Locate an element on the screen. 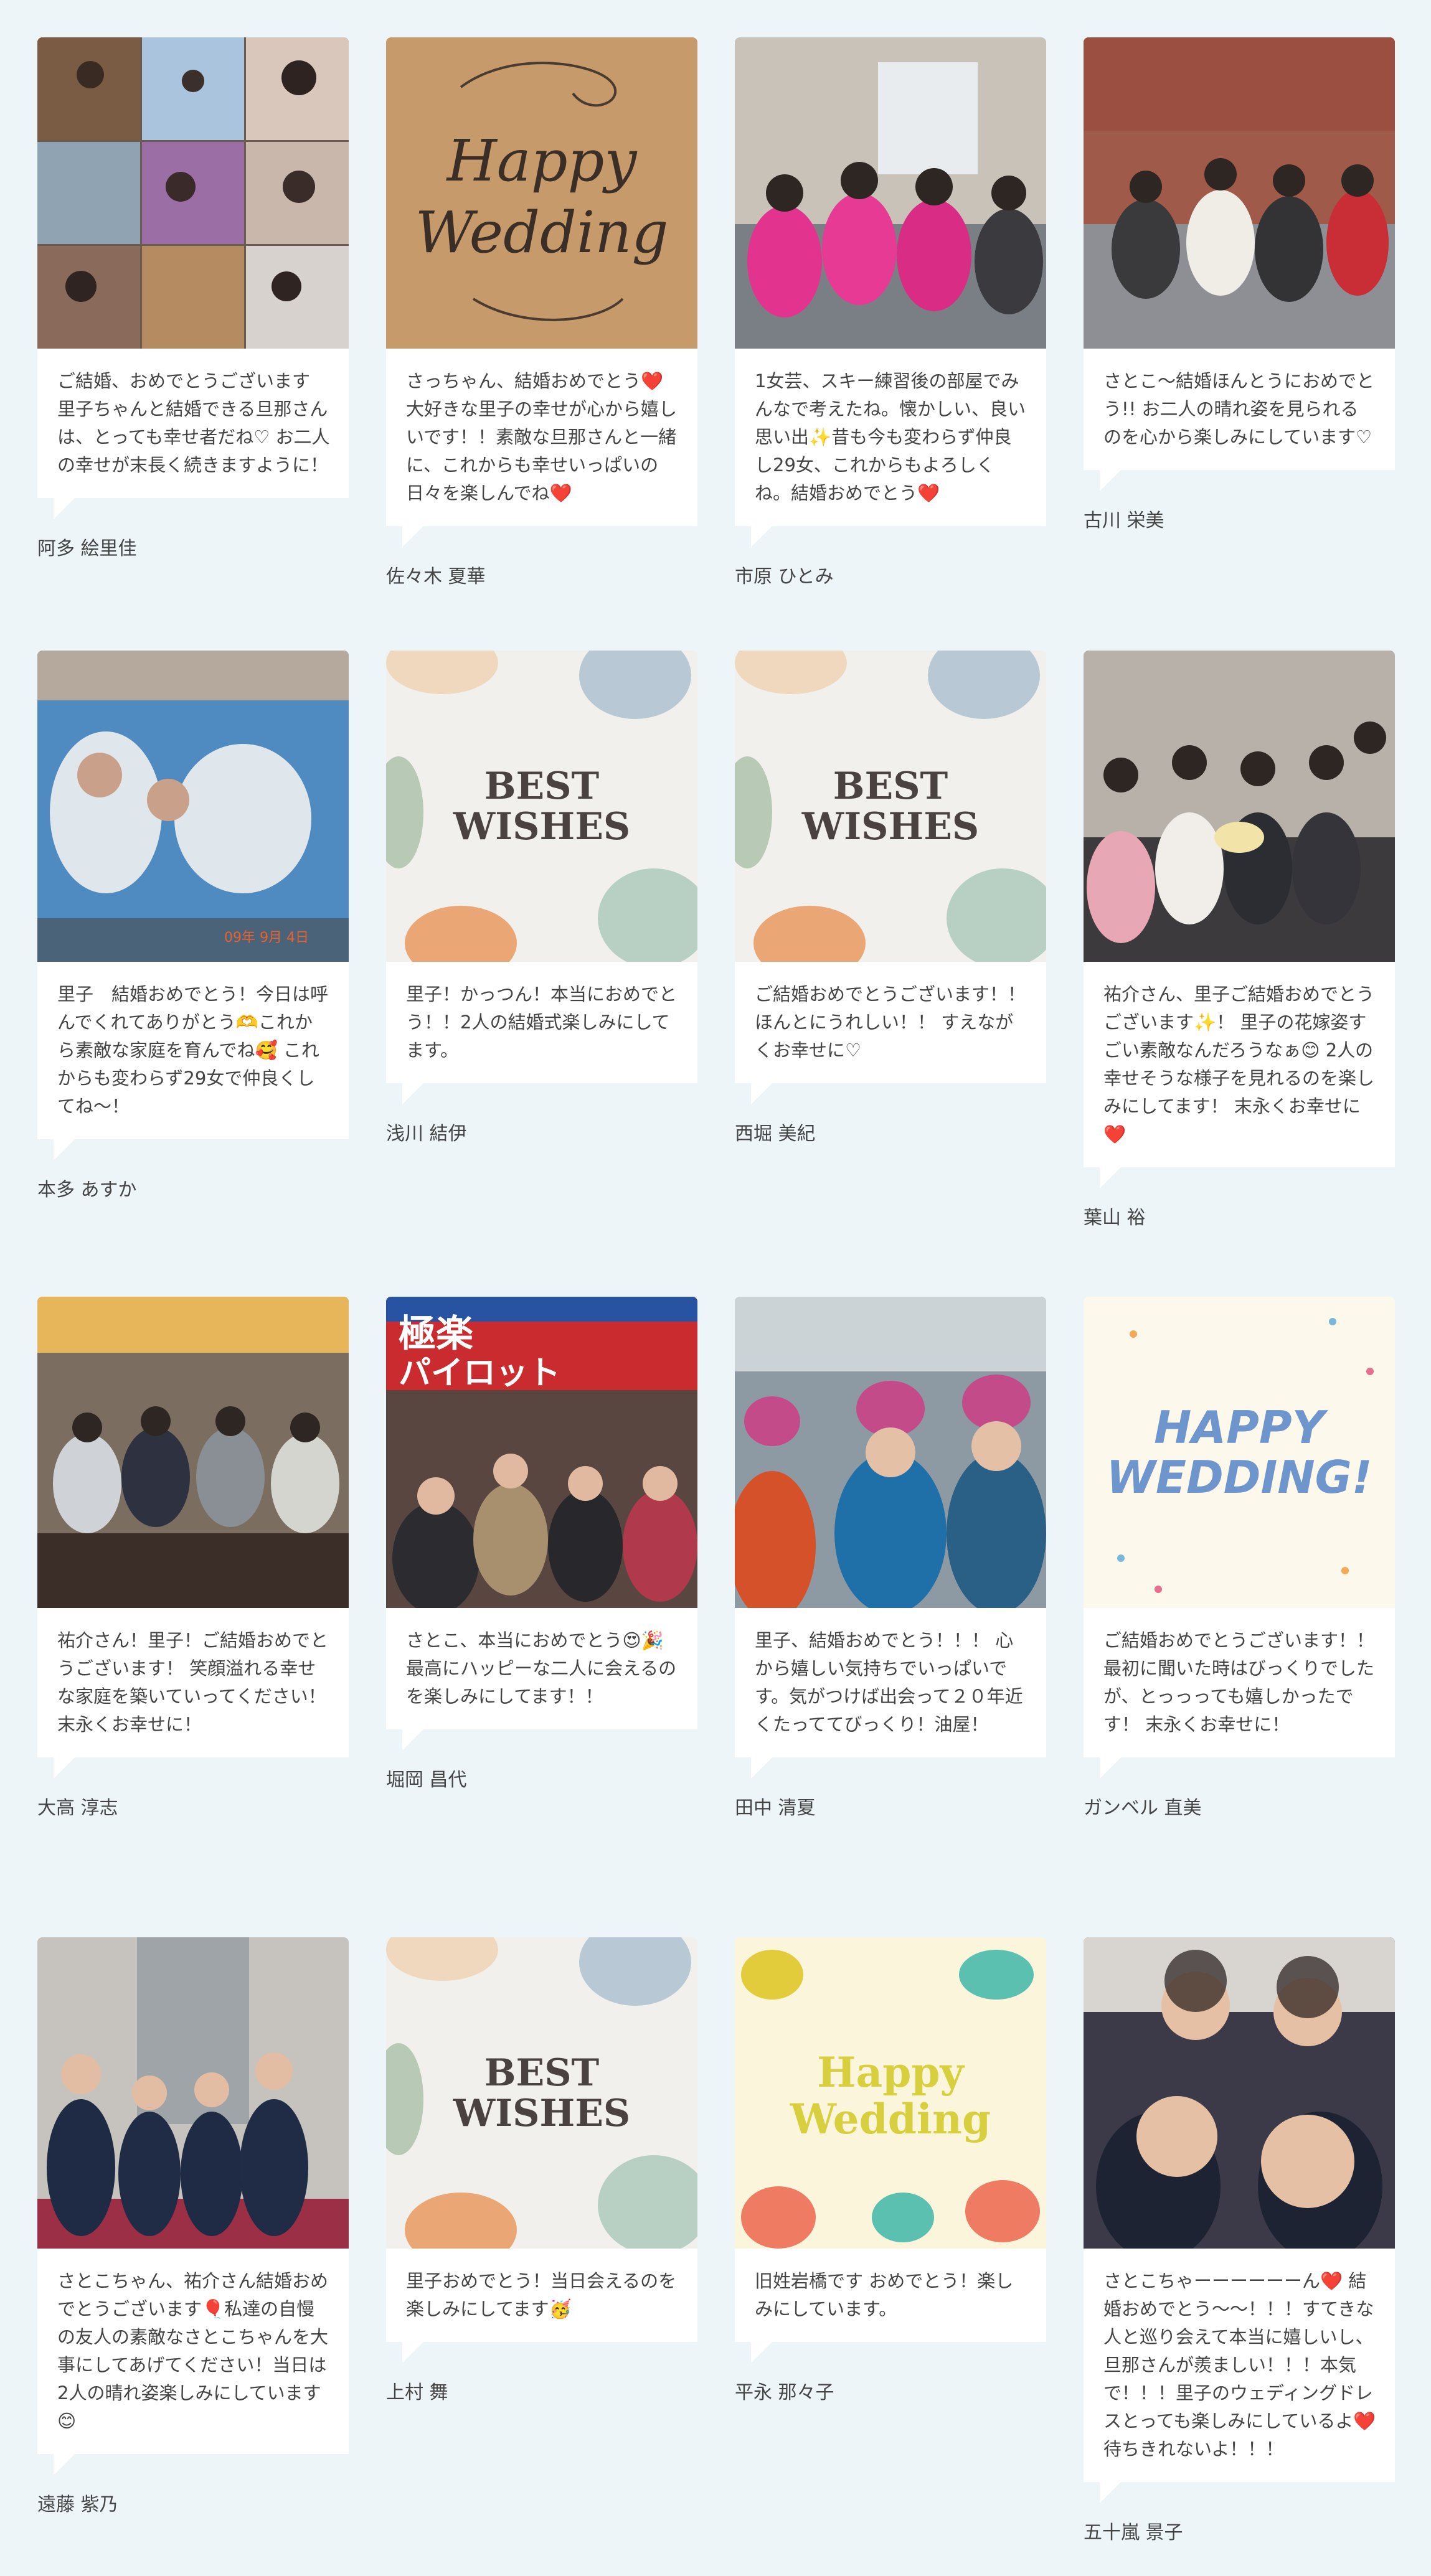 Image resolution: width=1431 pixels, height=2576 pixels. author-name: 遠藤 紫乃 is located at coordinates (77, 2505).